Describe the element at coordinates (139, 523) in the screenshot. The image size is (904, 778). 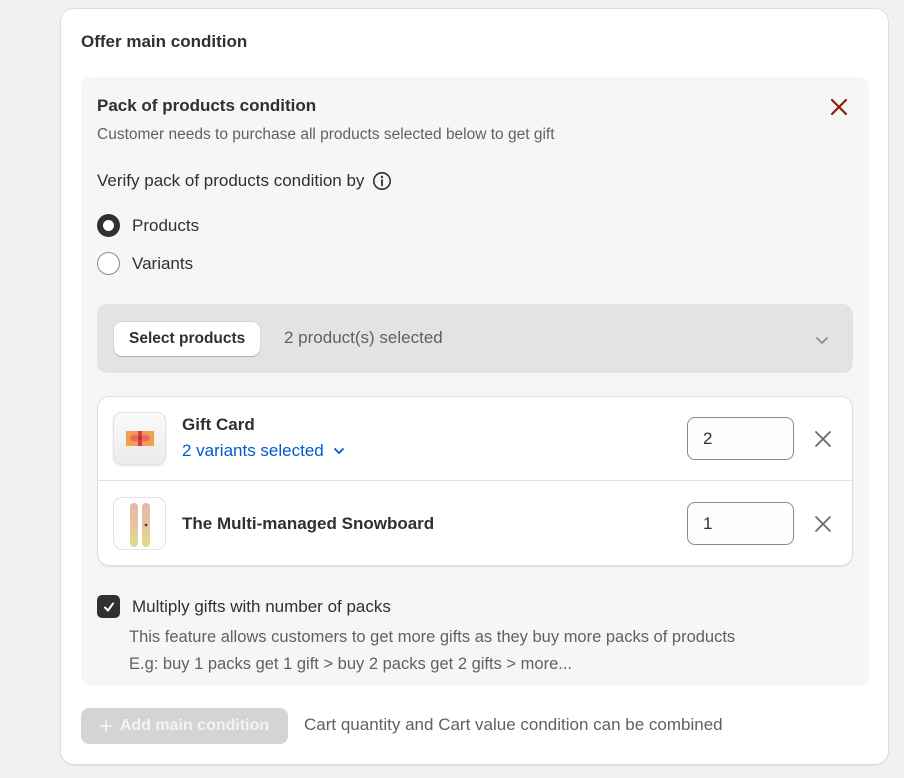
I see `snowboard-thumbnail` at that location.